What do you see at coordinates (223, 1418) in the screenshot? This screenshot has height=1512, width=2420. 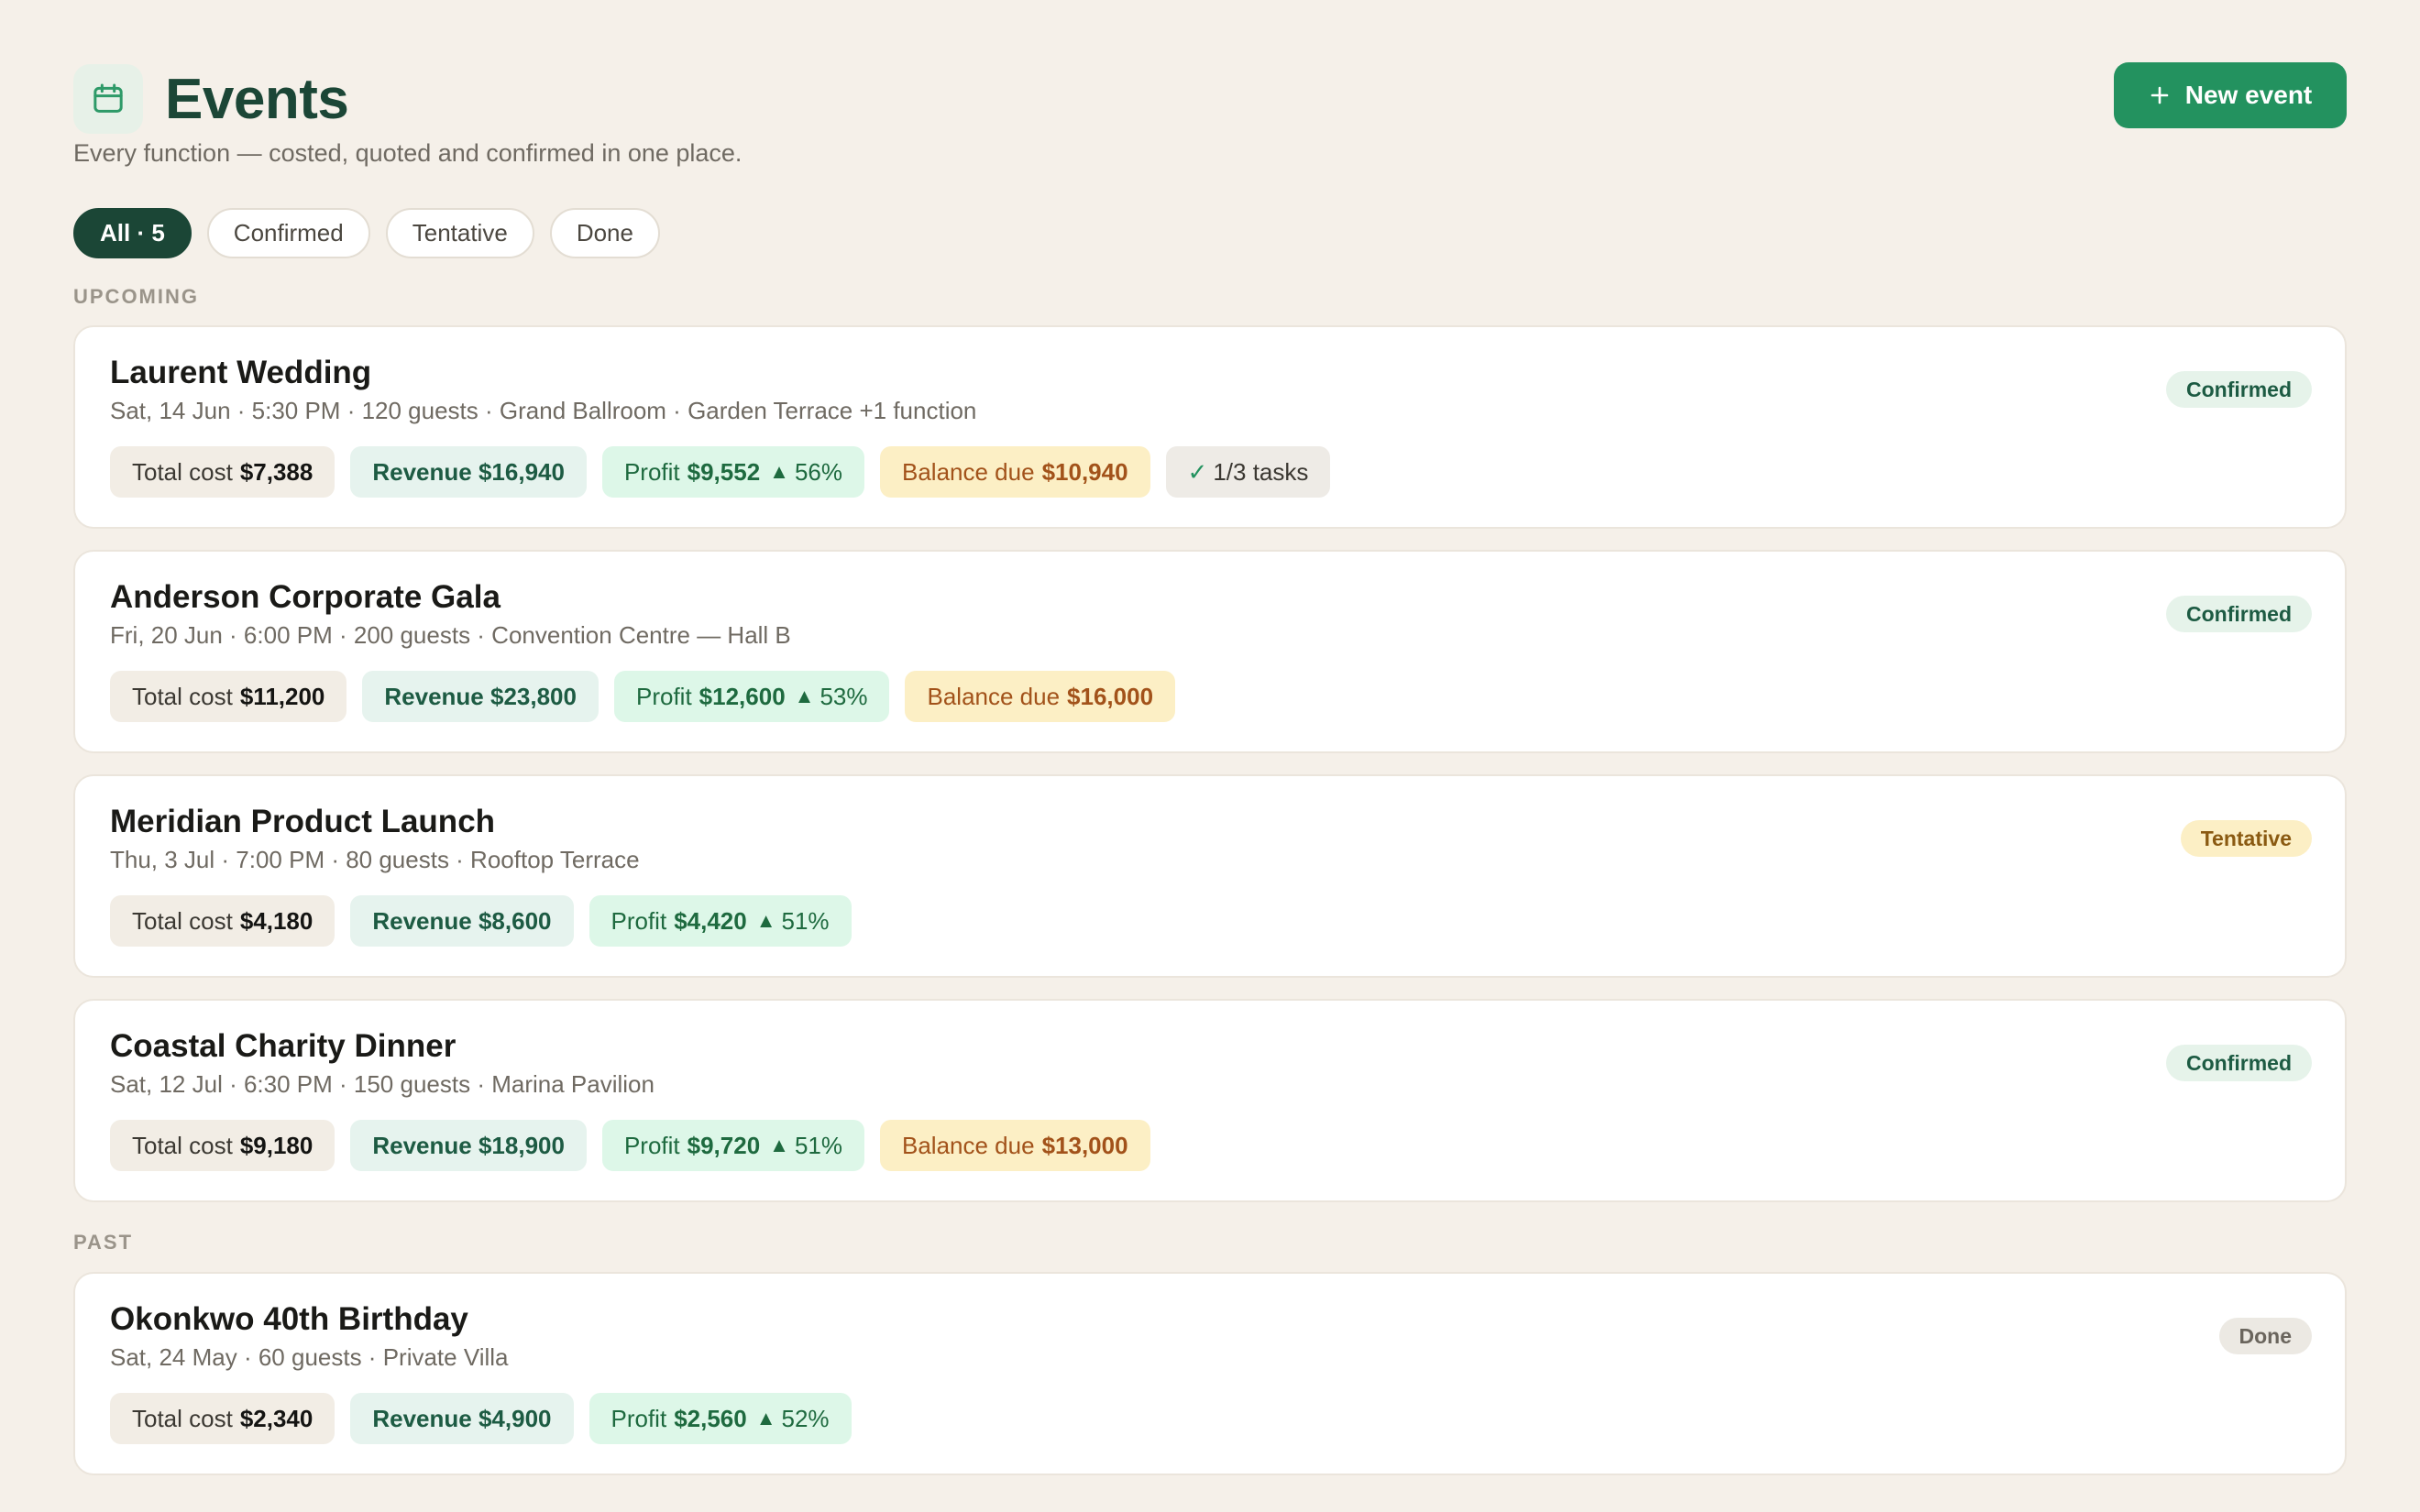 I see `total-cost-pill: Total cost $2,340` at bounding box center [223, 1418].